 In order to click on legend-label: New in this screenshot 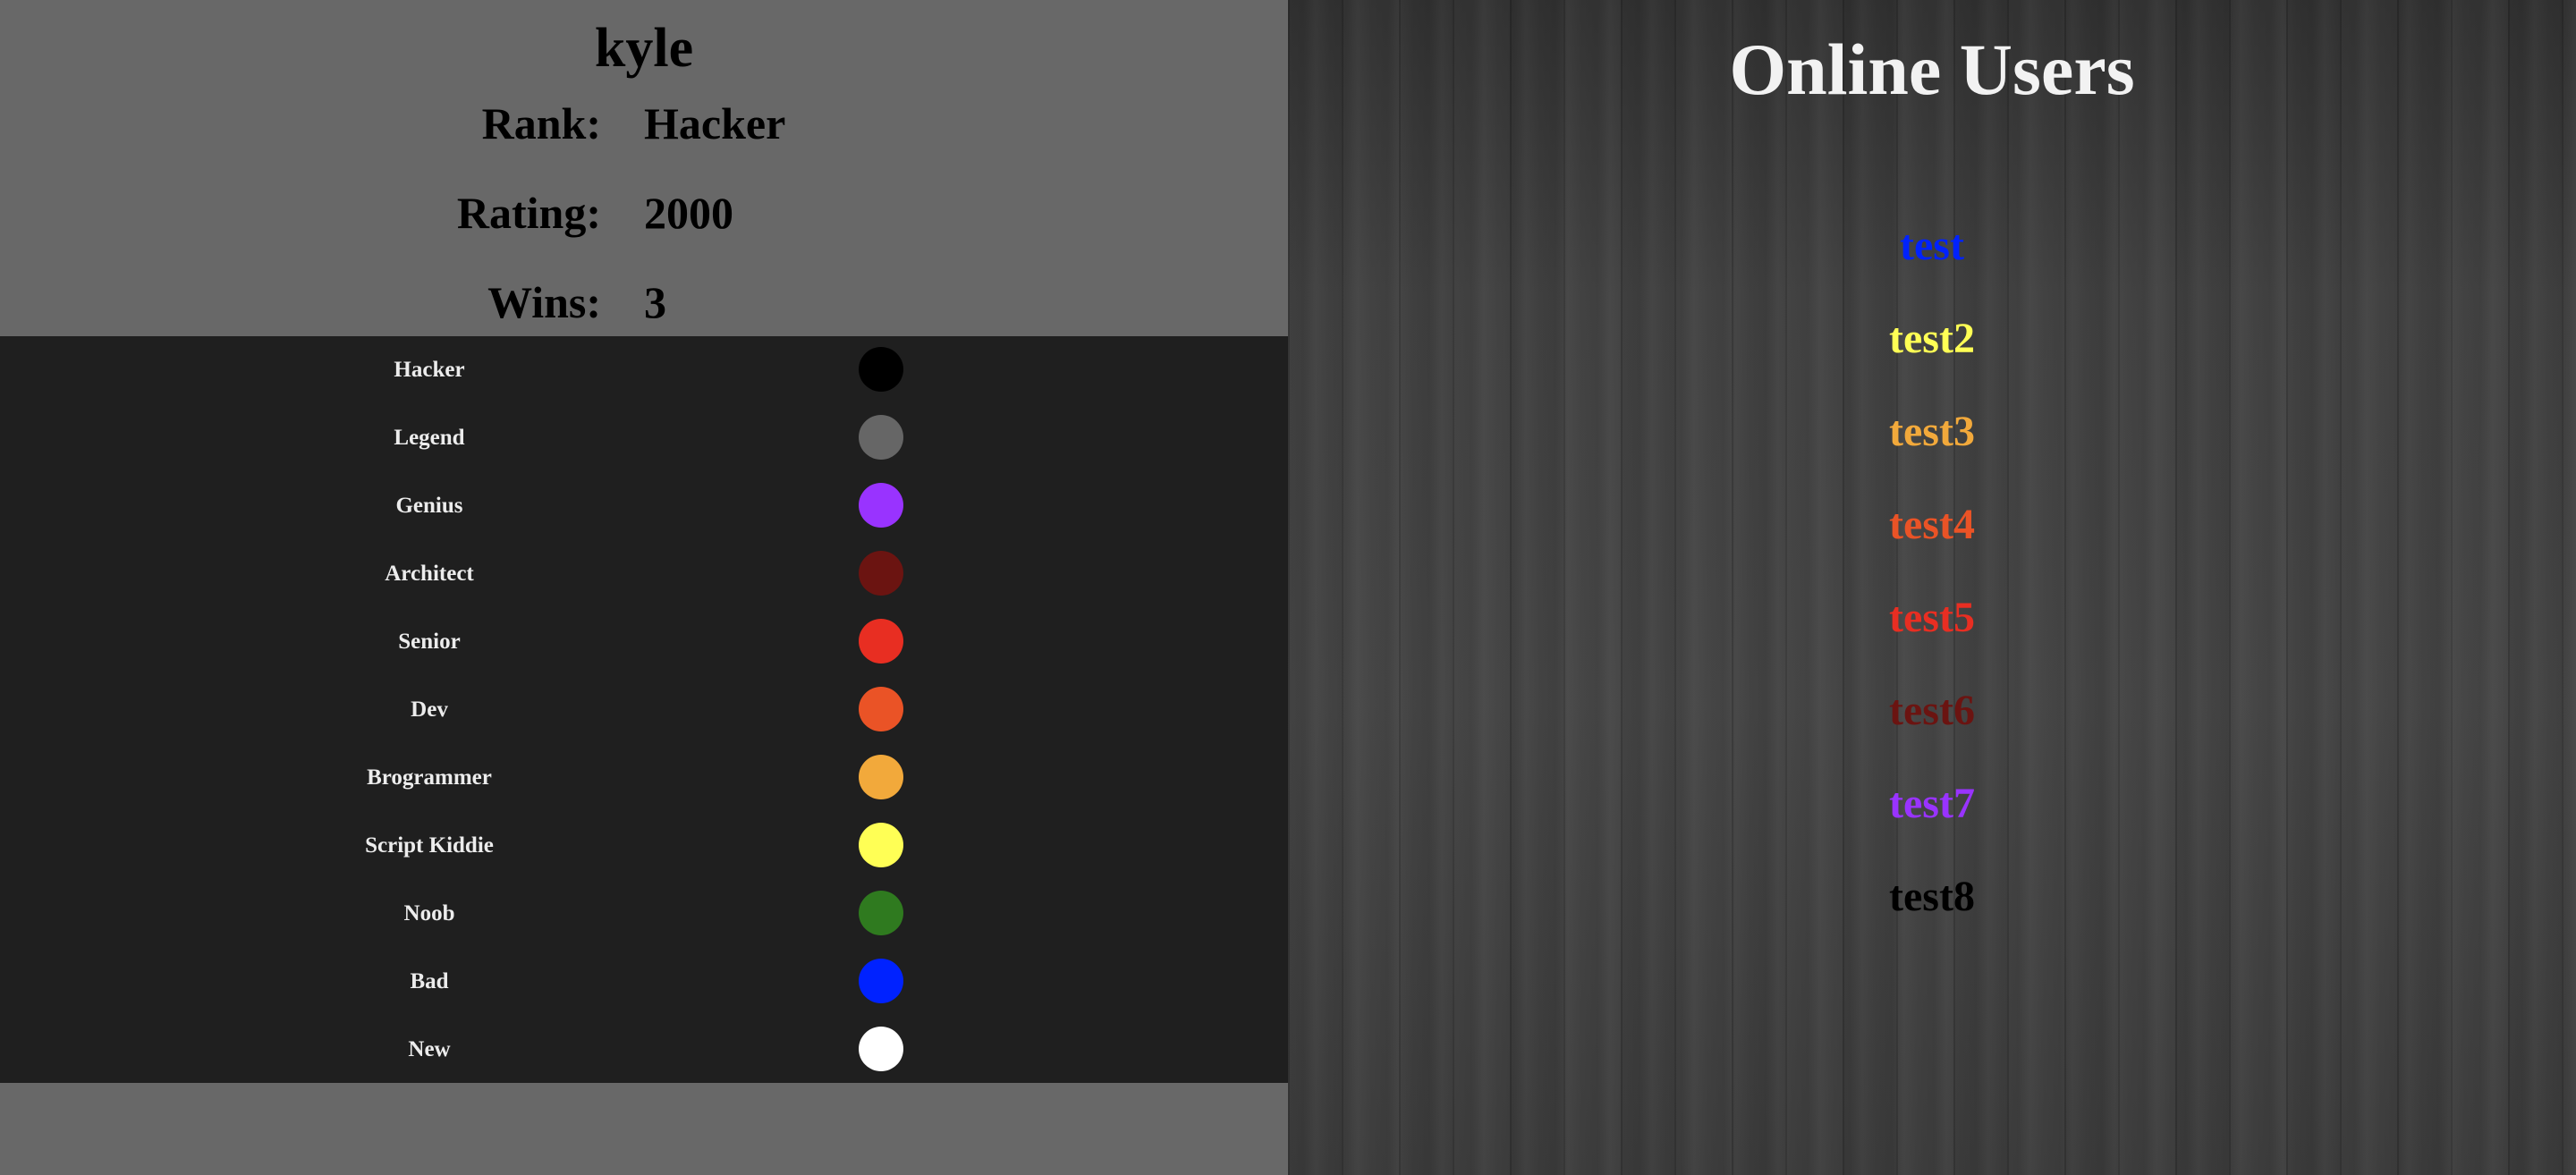, I will do `click(429, 1049)`.